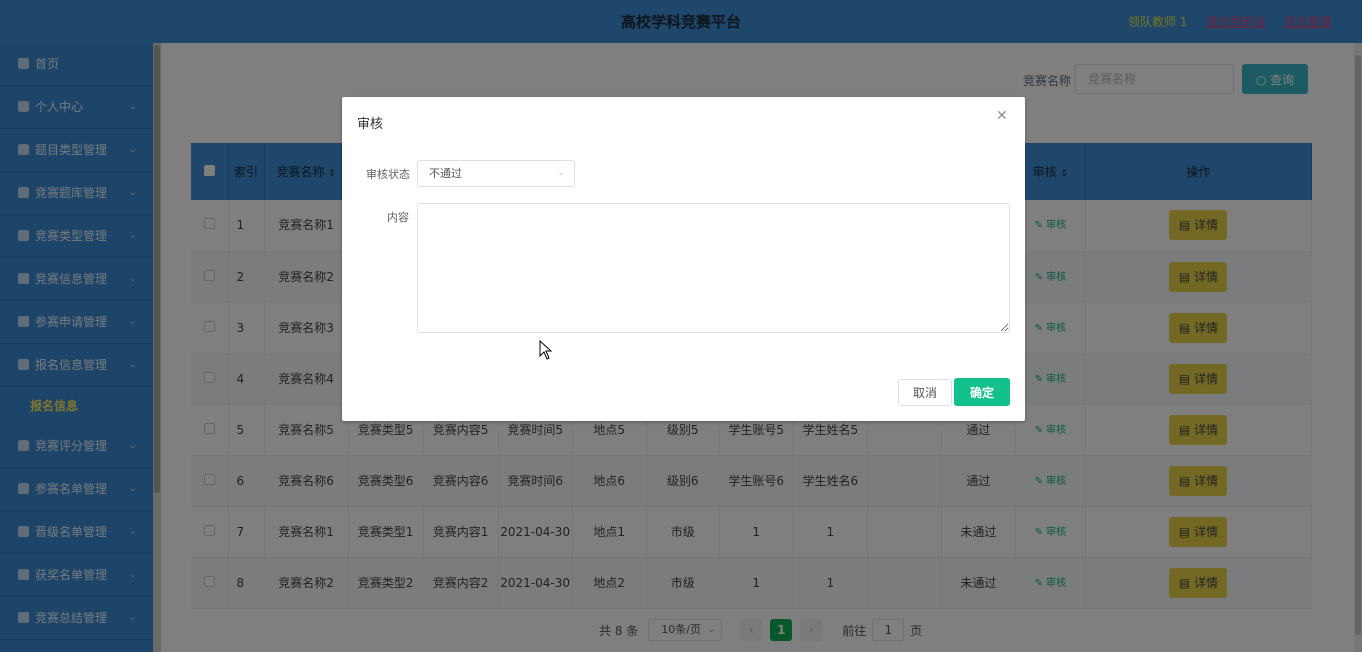 The height and width of the screenshot is (652, 1362). Describe the element at coordinates (496, 173) in the screenshot. I see `audit-status-select: 不通过 ⌄` at that location.